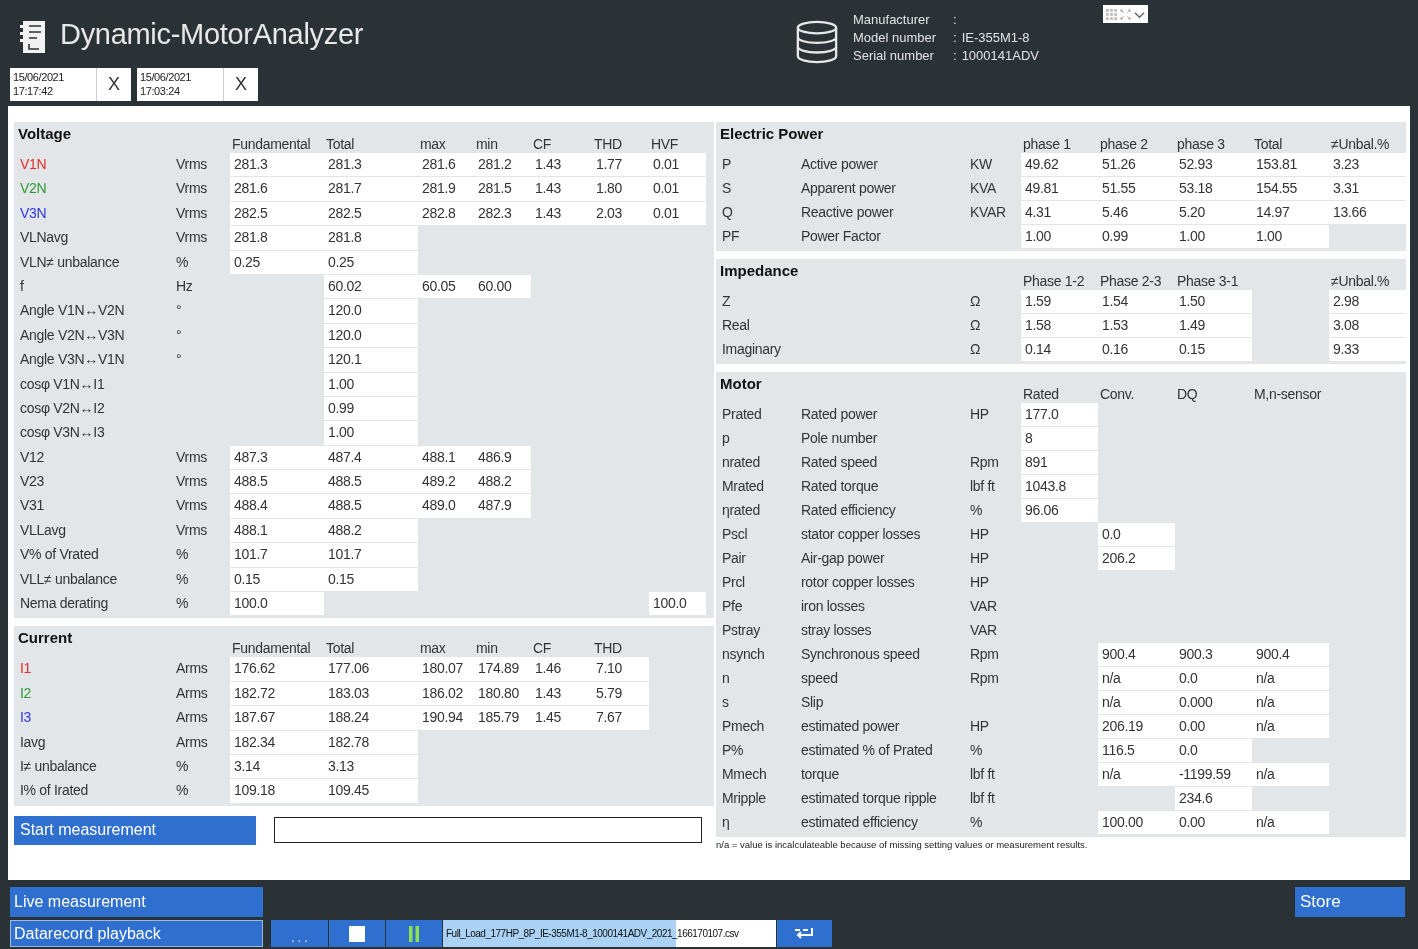 The image size is (1418, 949). What do you see at coordinates (1136, 236) in the screenshot?
I see `value-cell: 0.99` at bounding box center [1136, 236].